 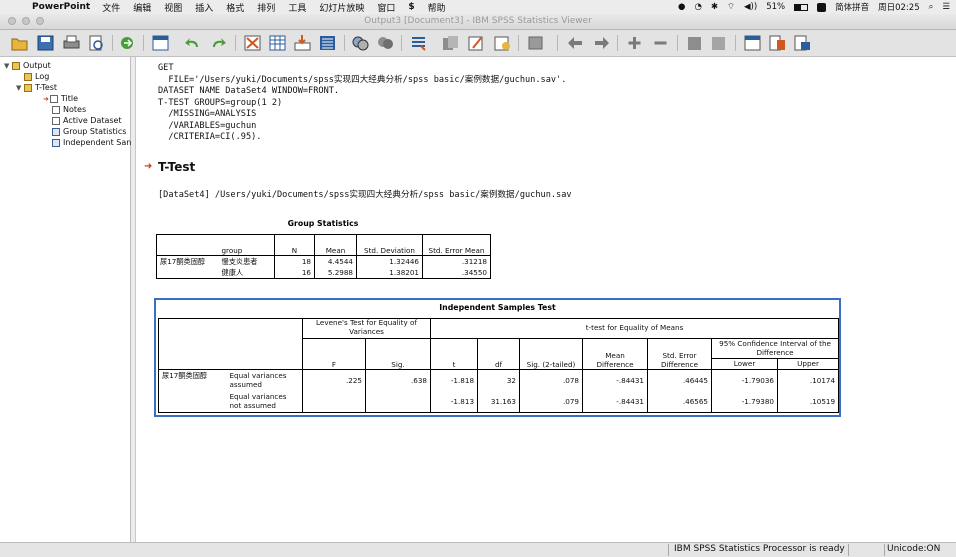 I want to click on outline-item-log: Log, so click(x=36, y=76).